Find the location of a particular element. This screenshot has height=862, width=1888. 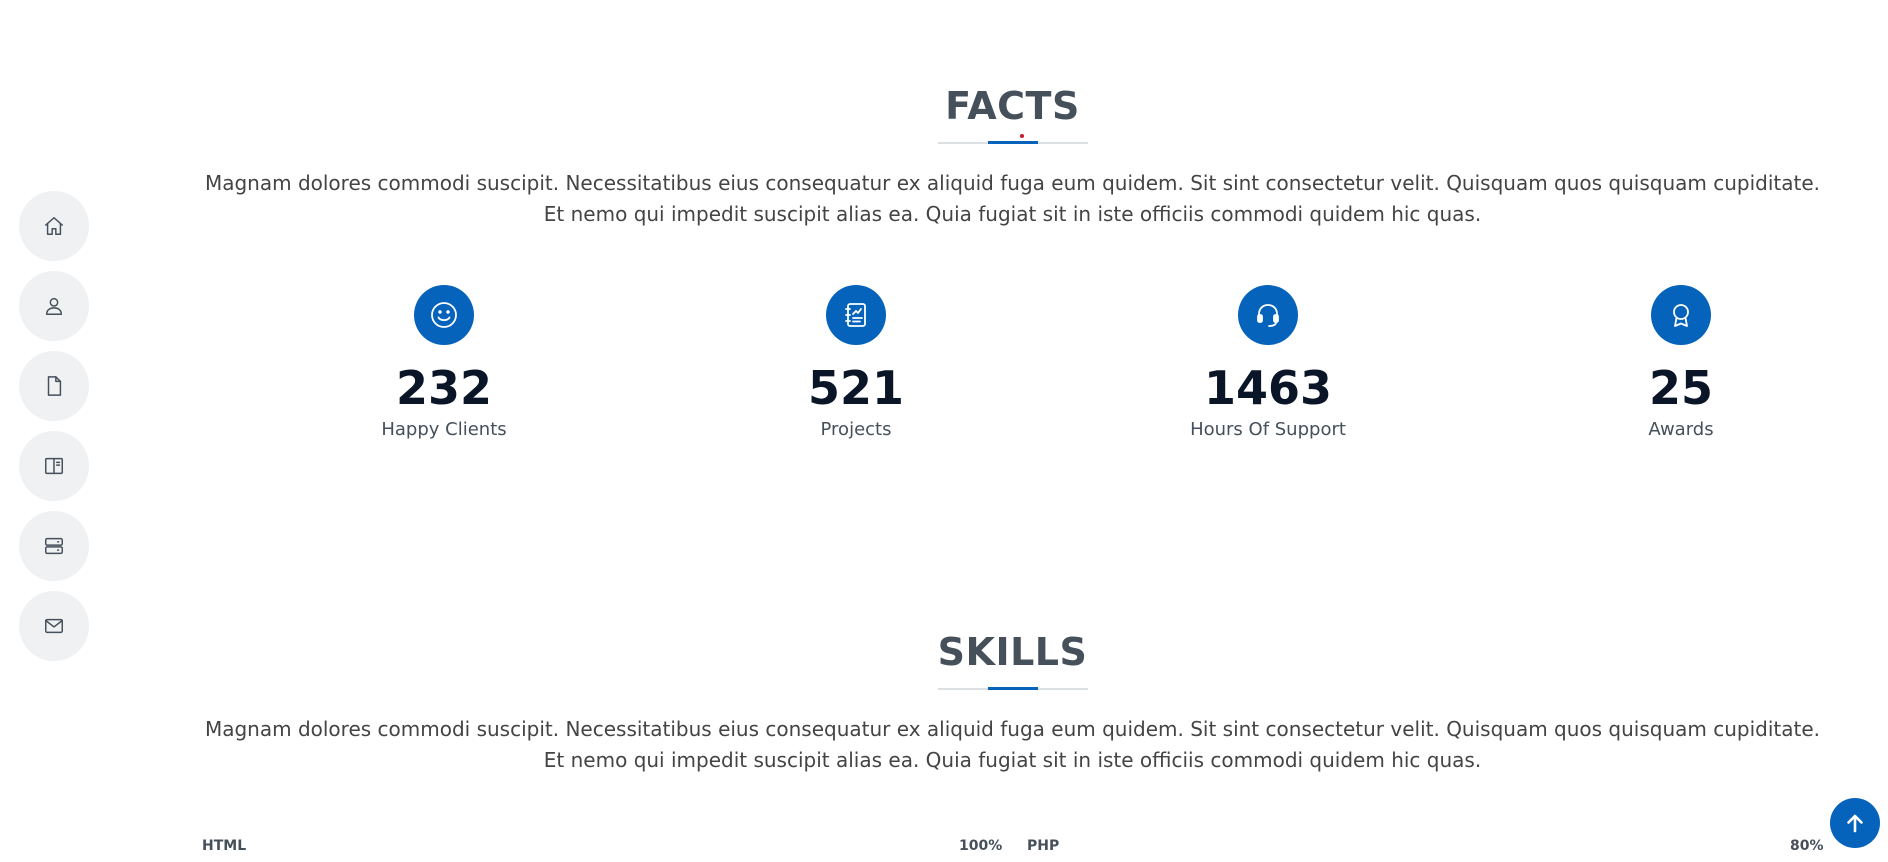

fact-projects: 521 Projects is located at coordinates (856, 362).